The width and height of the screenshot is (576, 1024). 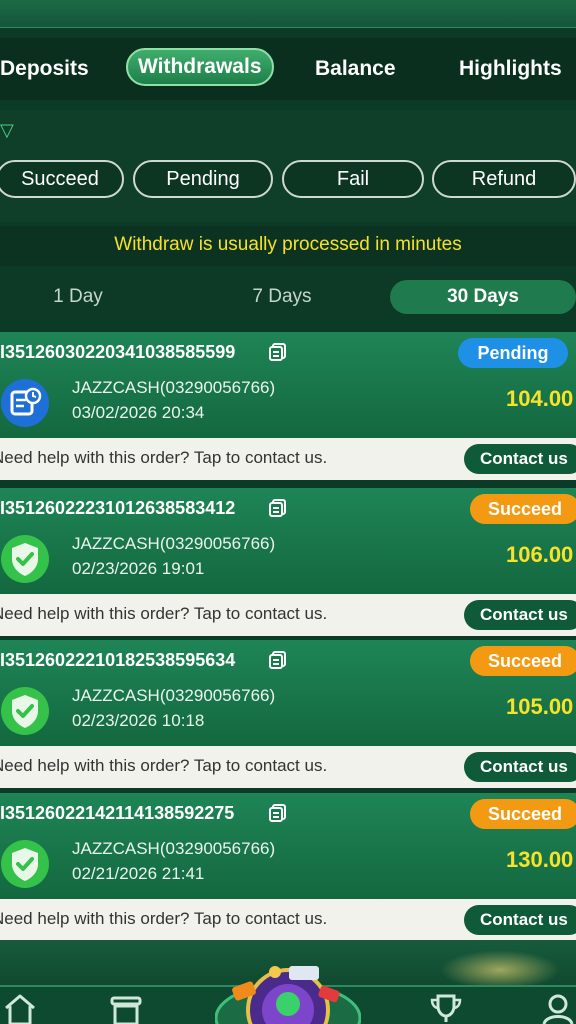 What do you see at coordinates (138, 873) in the screenshot?
I see `order-datetime: 02/21/2026 21:41` at bounding box center [138, 873].